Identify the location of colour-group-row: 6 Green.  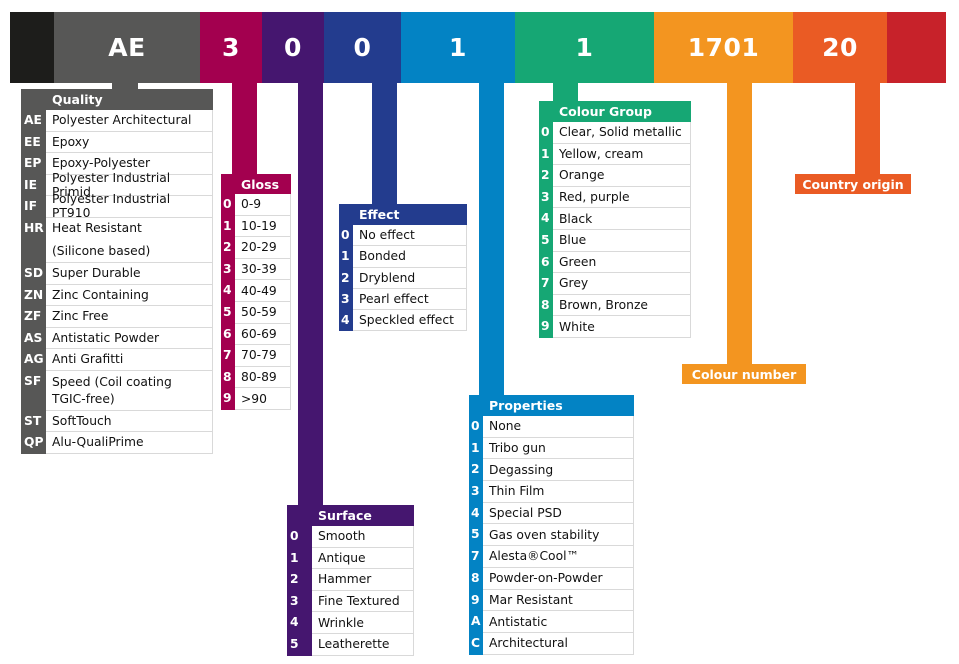
(615, 262).